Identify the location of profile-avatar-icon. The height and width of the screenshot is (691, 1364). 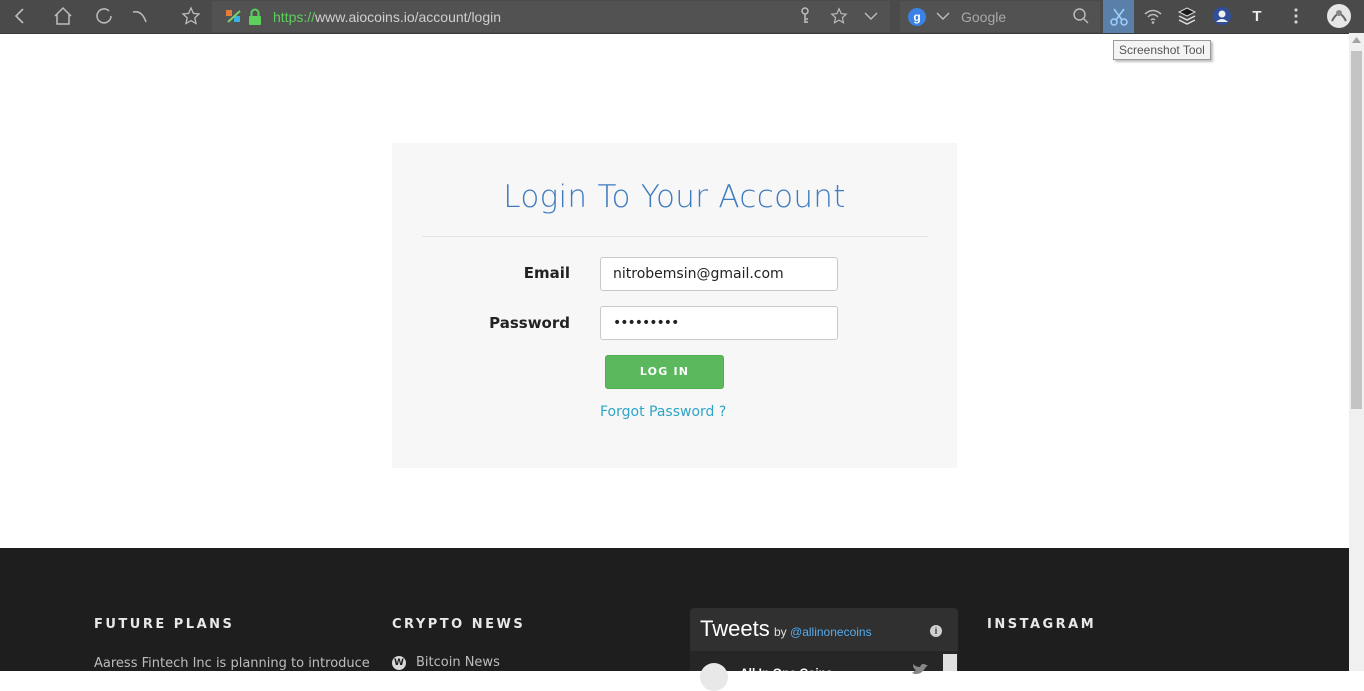
(1339, 16).